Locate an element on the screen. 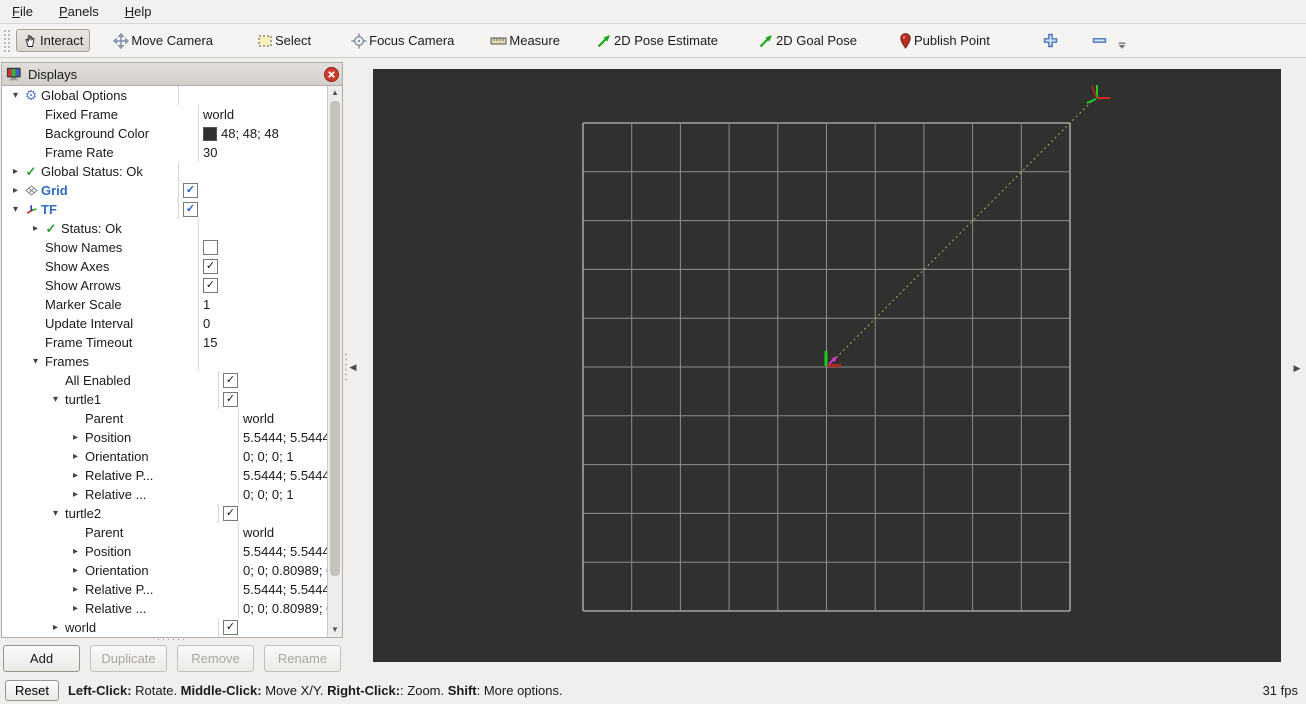 The width and height of the screenshot is (1306, 704). tree-row-fixed-frame: Fixed Frame world is located at coordinates (165, 114).